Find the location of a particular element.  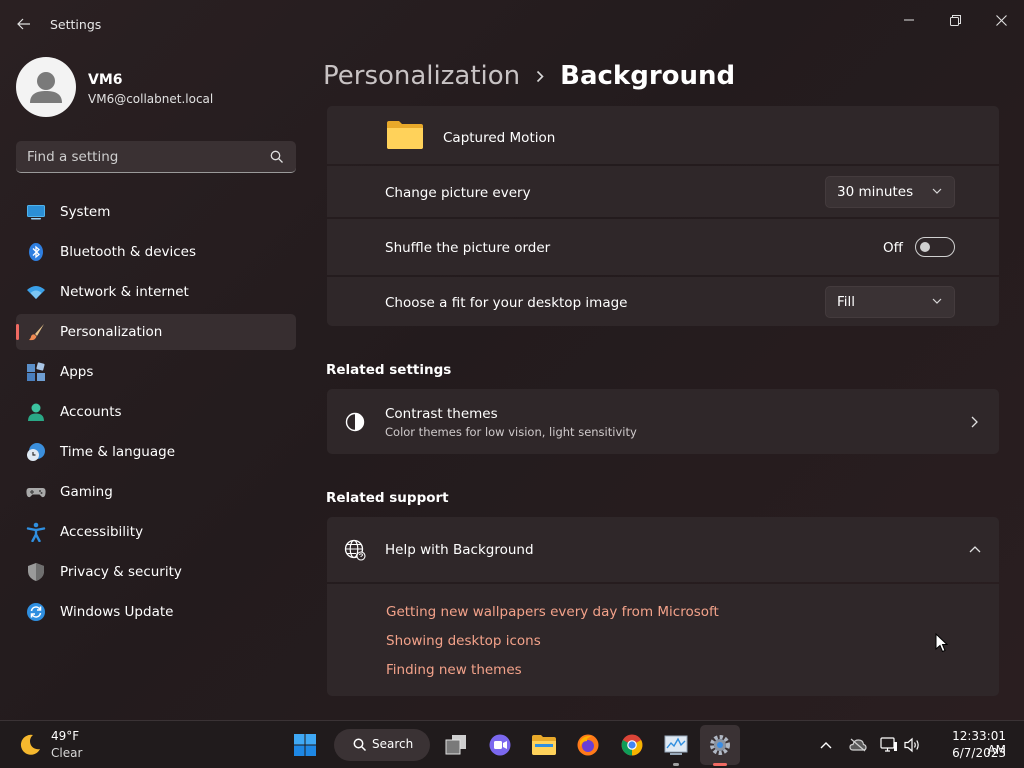

weather-temp: 49°F is located at coordinates (65, 736).